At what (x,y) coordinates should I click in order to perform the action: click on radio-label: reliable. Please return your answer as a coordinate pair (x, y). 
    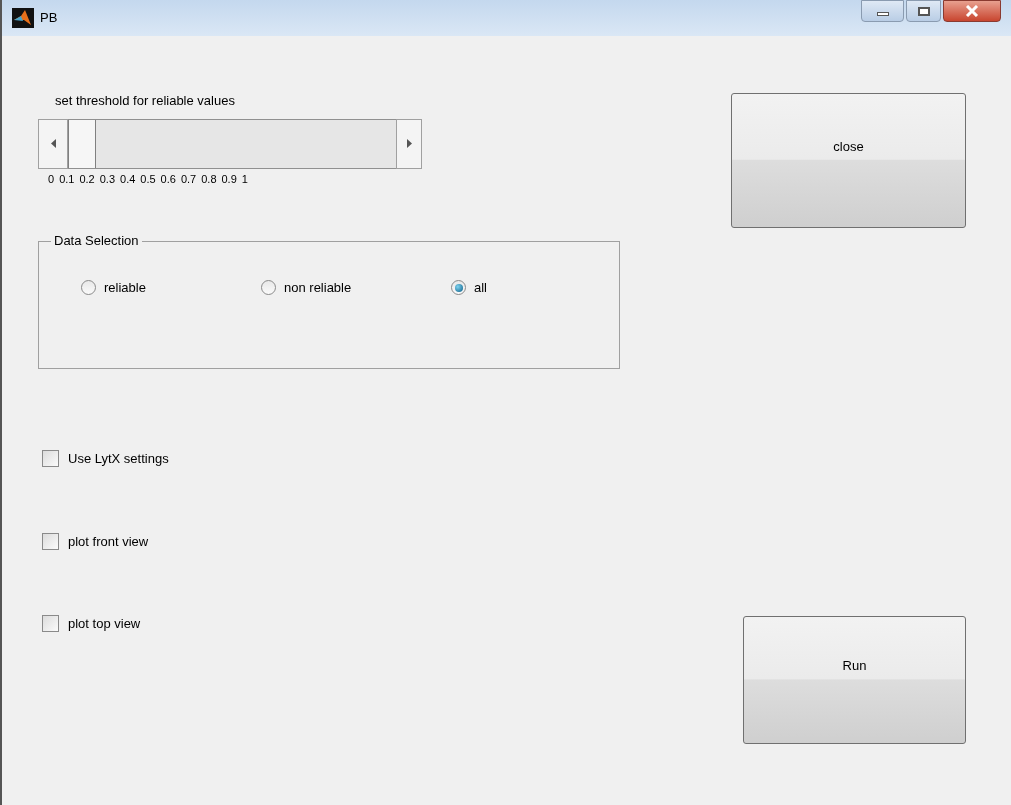
    Looking at the image, I should click on (125, 288).